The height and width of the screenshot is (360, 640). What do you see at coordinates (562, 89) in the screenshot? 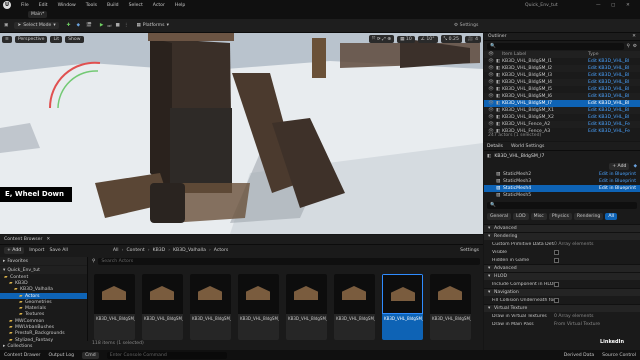
I see `outliner-row: 👁 ◧ KB3D_VHL_BldgSM_I5 Edit KB3D_VHL_Bl` at bounding box center [562, 89].